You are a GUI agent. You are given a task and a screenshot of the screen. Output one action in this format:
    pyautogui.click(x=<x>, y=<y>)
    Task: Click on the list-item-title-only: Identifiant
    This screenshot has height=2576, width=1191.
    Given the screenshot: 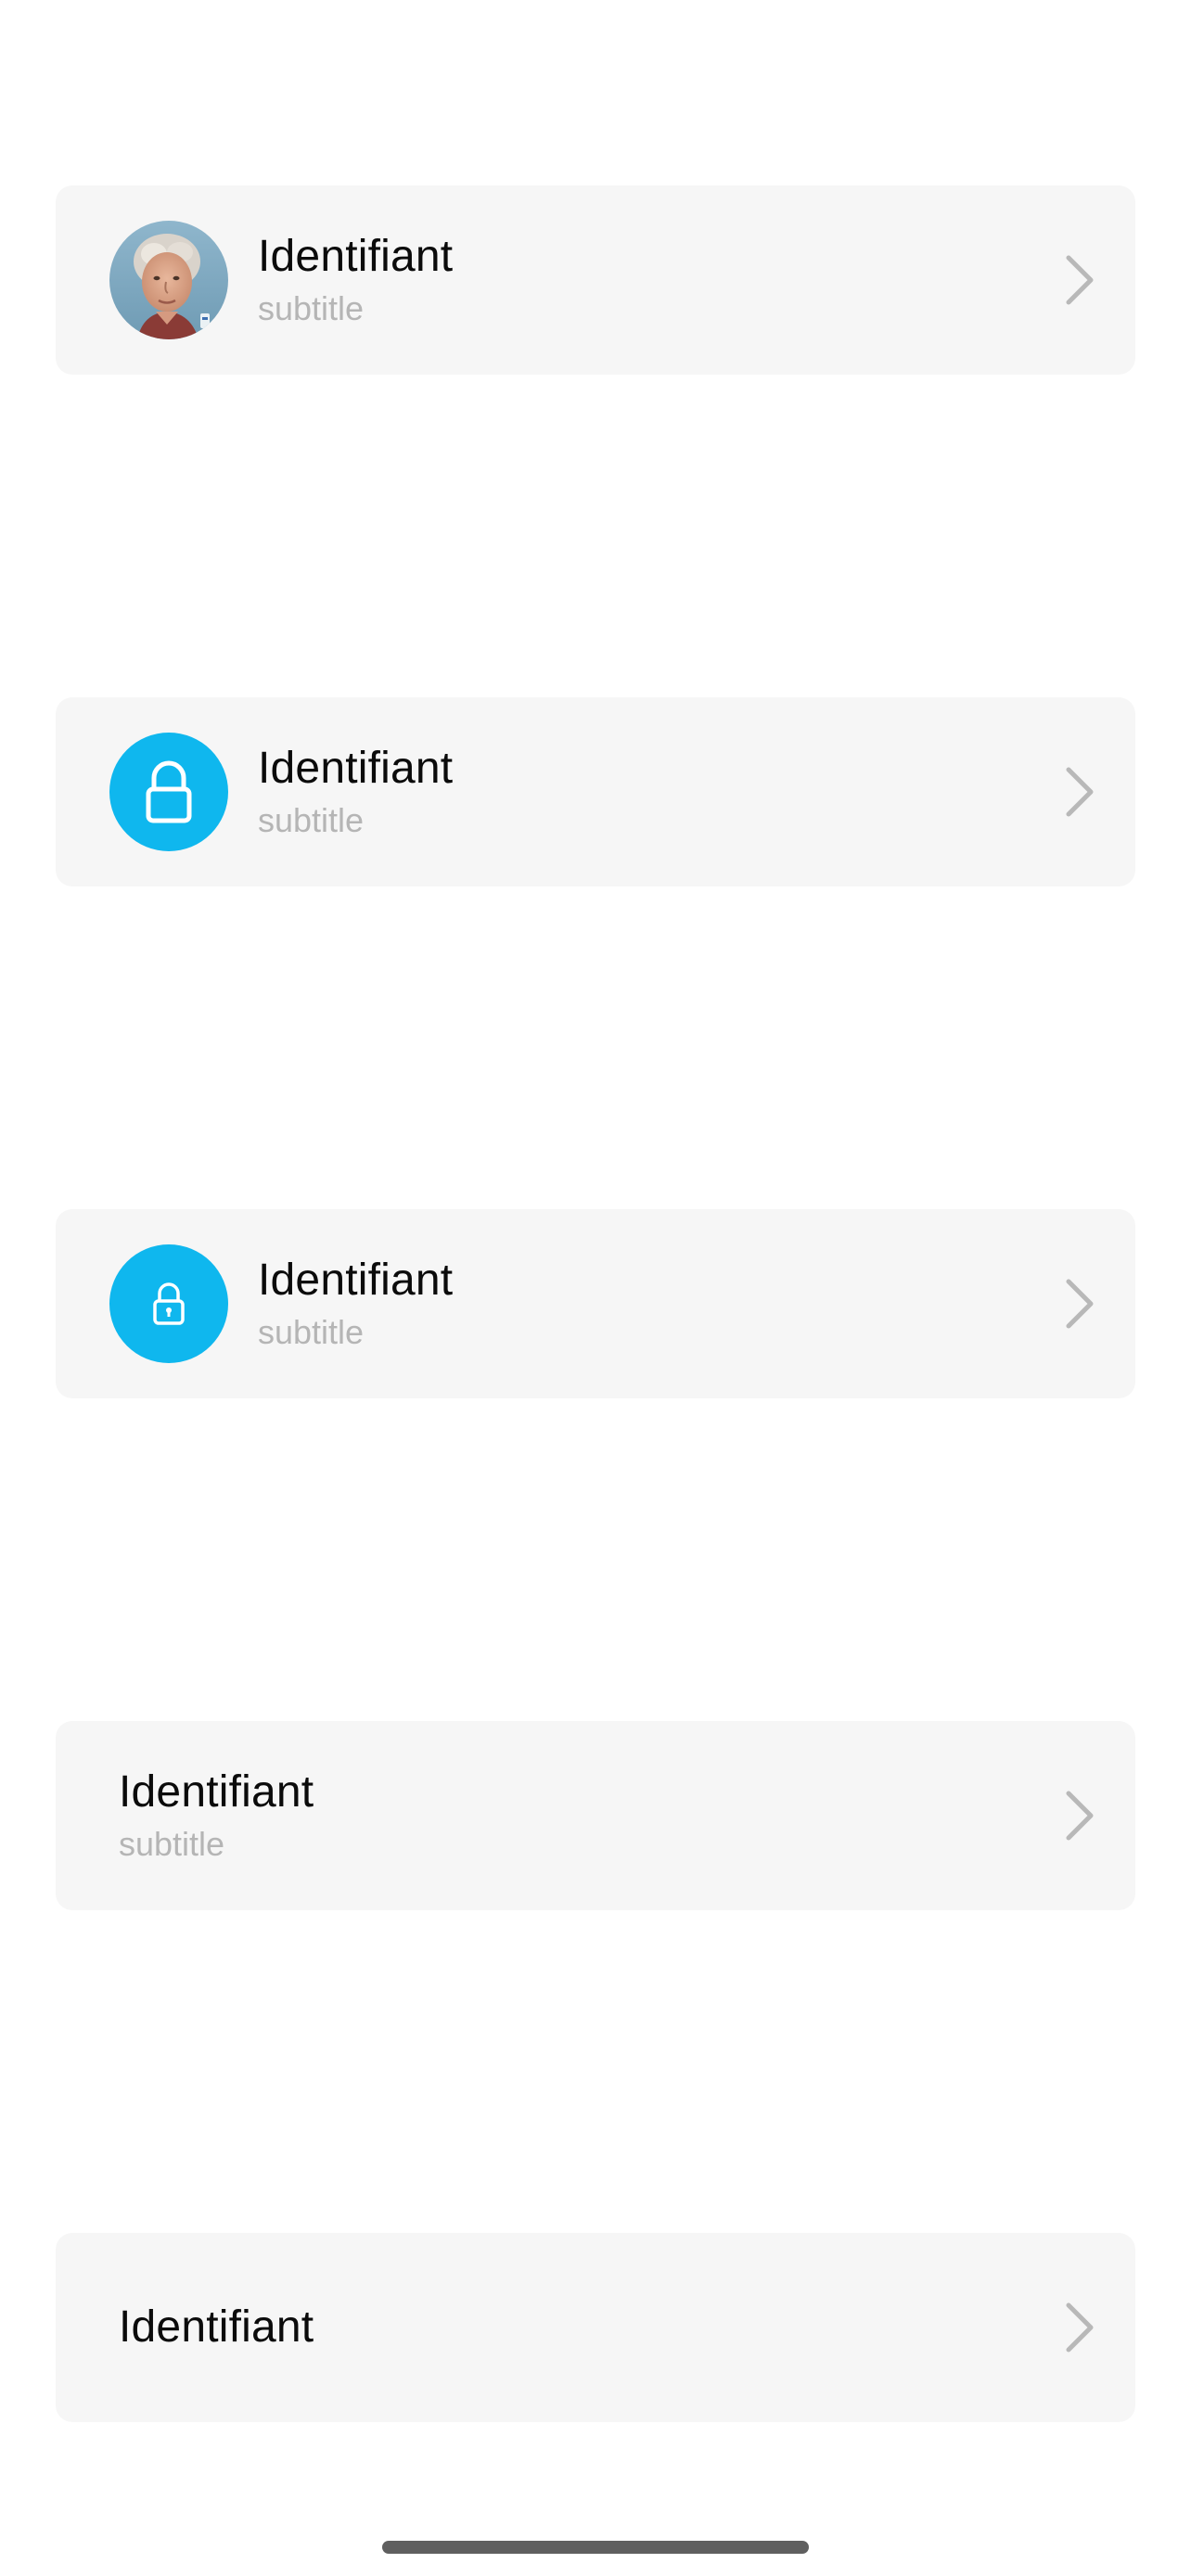 What is the action you would take?
    pyautogui.click(x=595, y=2327)
    